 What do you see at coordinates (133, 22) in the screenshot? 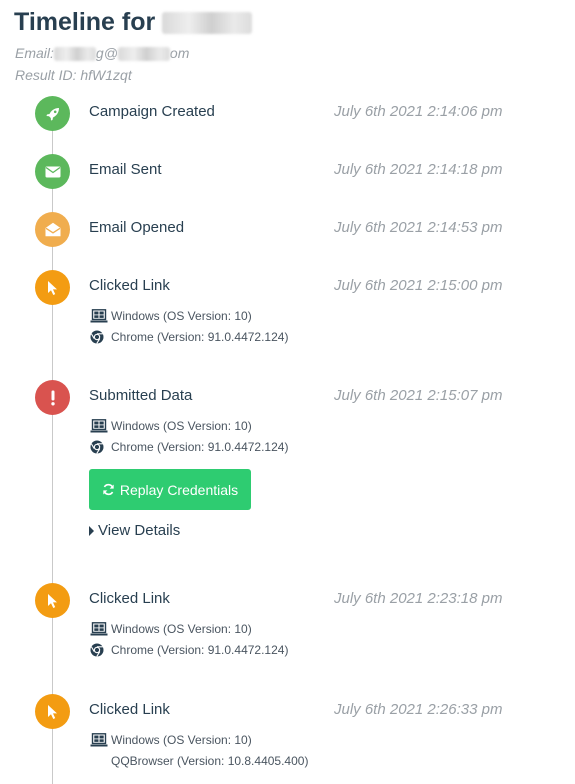
I see `page-title: Timeline for` at bounding box center [133, 22].